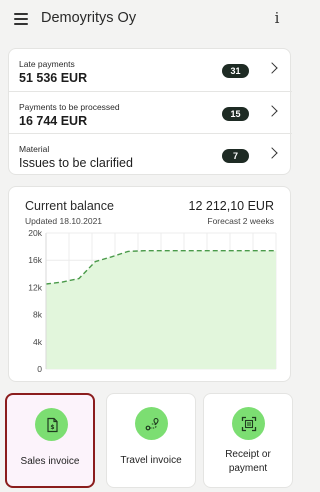 This screenshot has width=320, height=492. What do you see at coordinates (35, 287) in the screenshot?
I see `y-tick-label: 12k` at bounding box center [35, 287].